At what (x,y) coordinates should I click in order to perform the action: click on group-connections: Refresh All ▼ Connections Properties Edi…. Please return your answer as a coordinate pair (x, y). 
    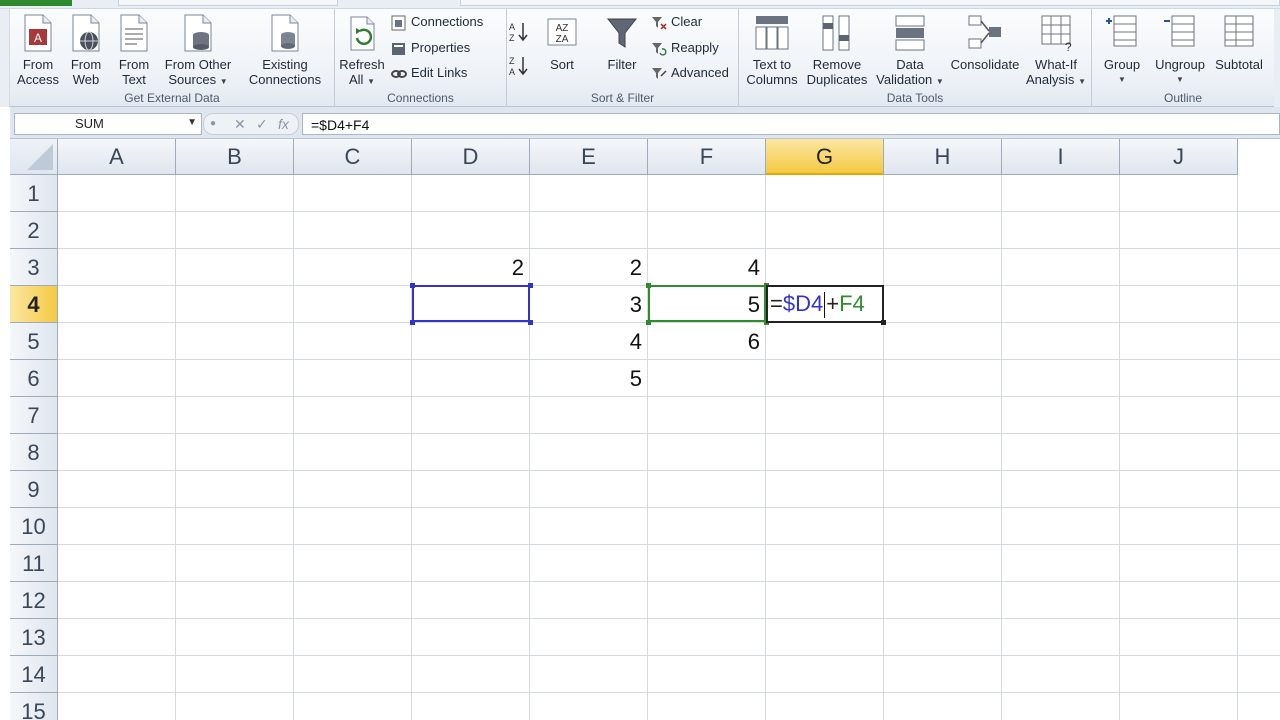
    Looking at the image, I should click on (421, 58).